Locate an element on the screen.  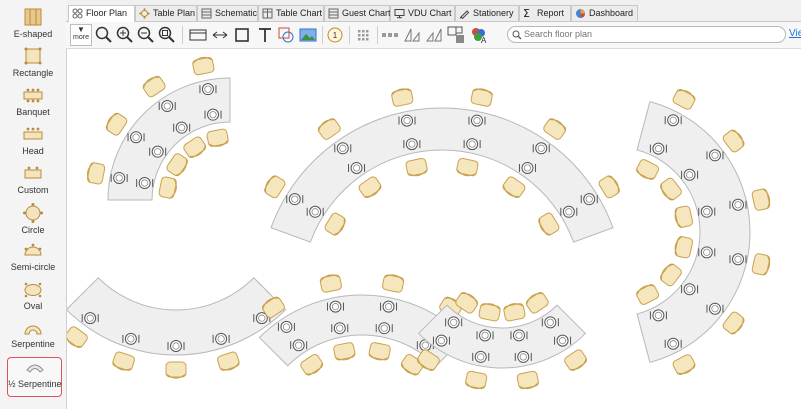
palette-label: Serpentine is located at coordinates (33, 344).